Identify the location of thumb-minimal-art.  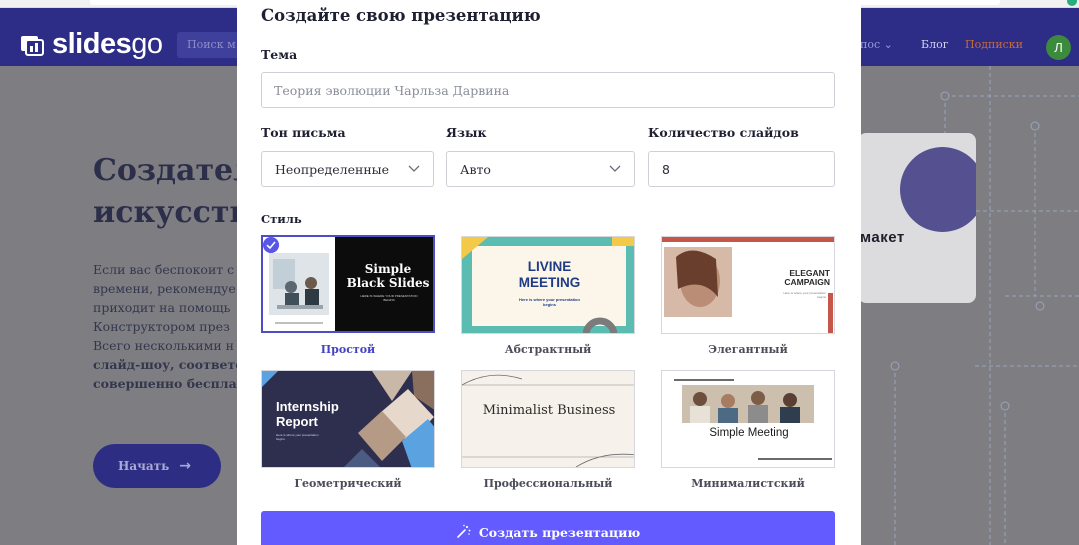
(748, 419).